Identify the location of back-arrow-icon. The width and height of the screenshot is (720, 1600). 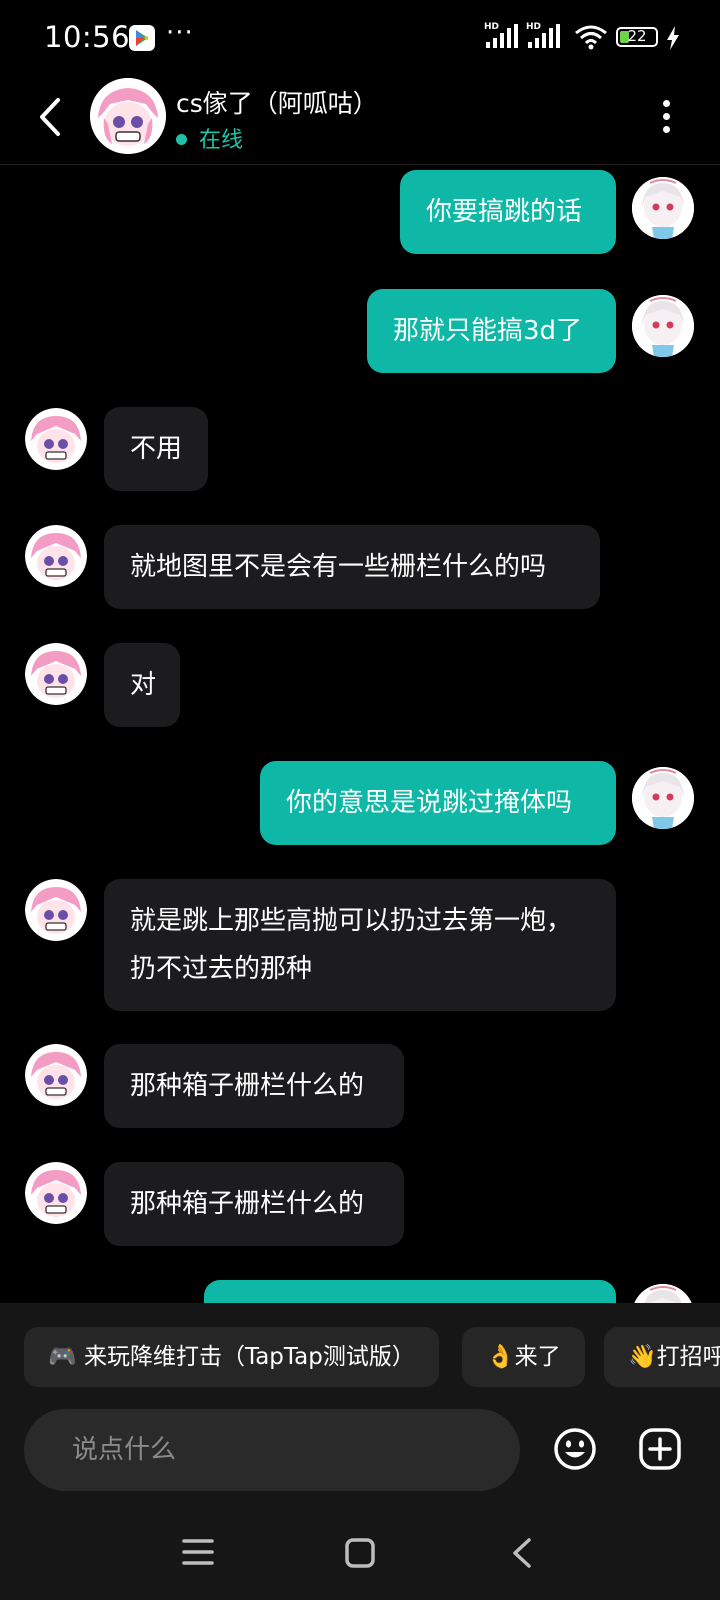
(50, 117).